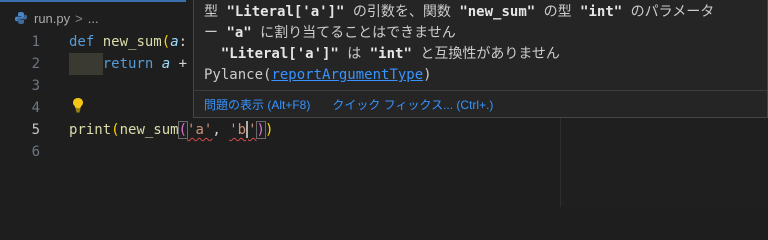 This screenshot has width=768, height=240. I want to click on minimap-area, so click(664, 156).